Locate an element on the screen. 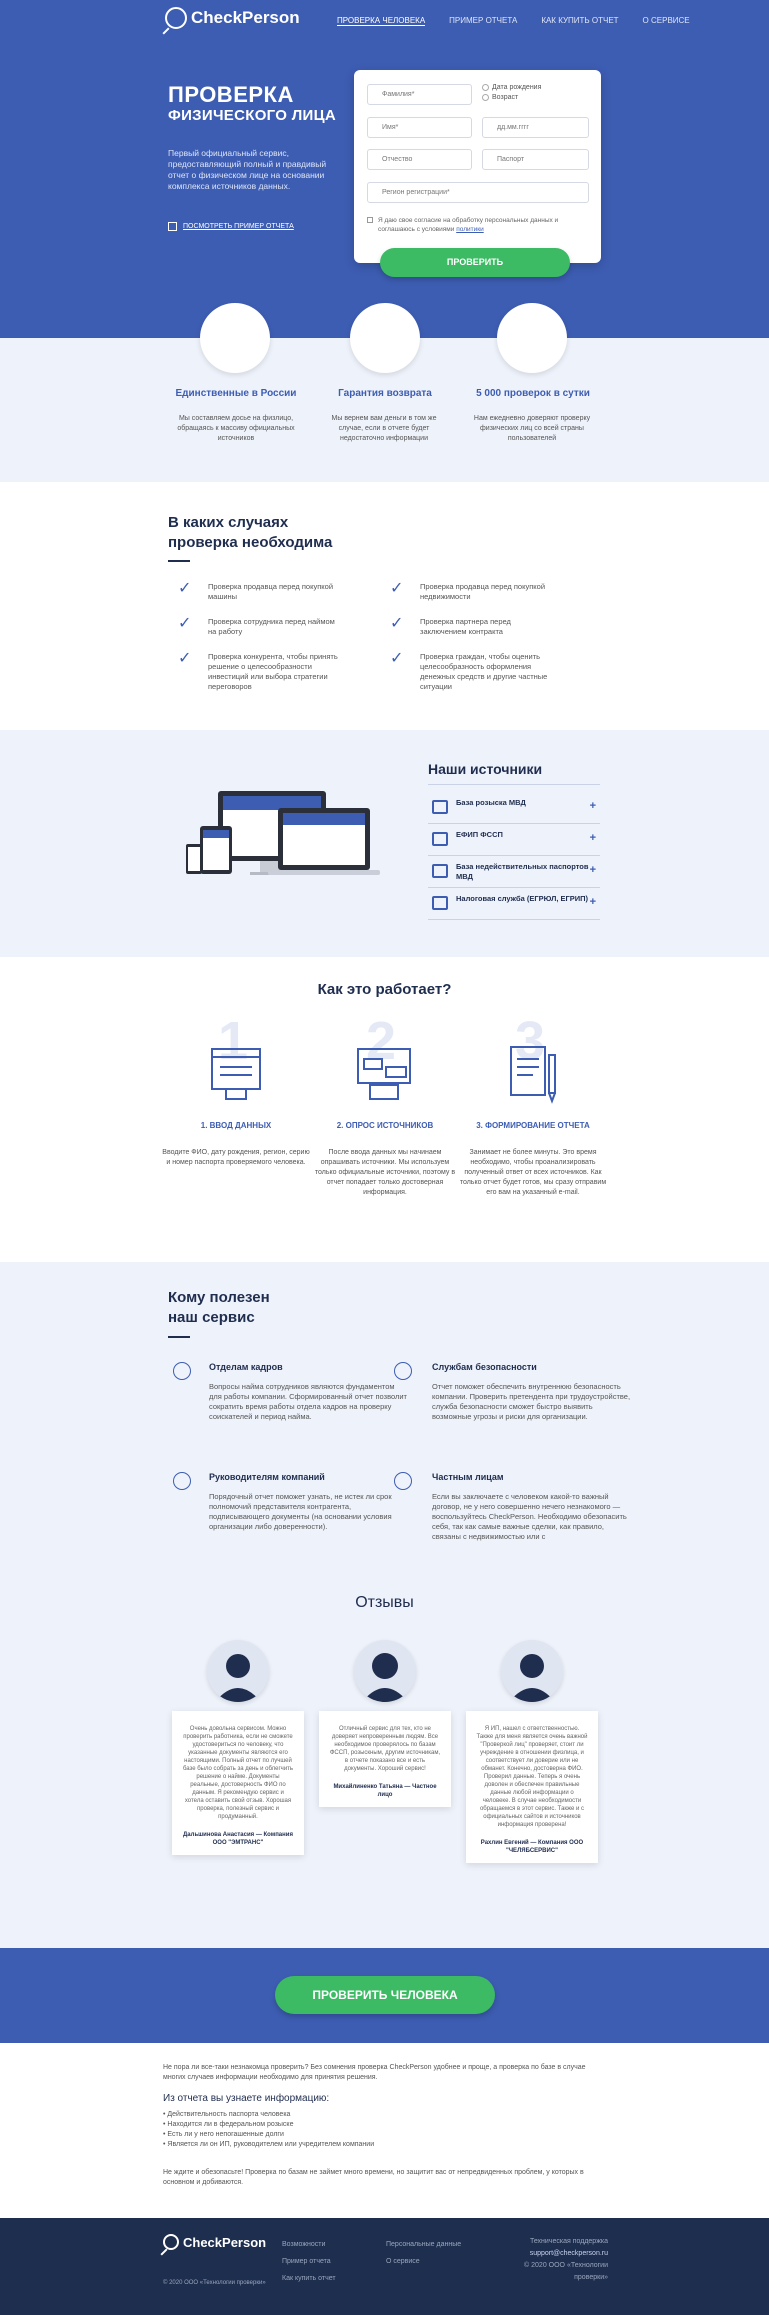  source-item: База недействительных паспортов МВД + is located at coordinates (514, 872).